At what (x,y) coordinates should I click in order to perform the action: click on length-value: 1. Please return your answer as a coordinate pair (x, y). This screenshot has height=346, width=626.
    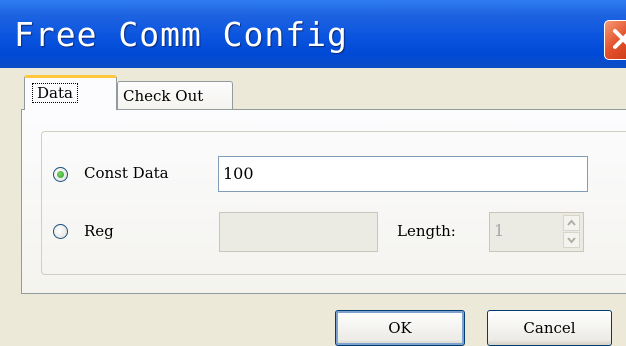
    Looking at the image, I should click on (499, 230).